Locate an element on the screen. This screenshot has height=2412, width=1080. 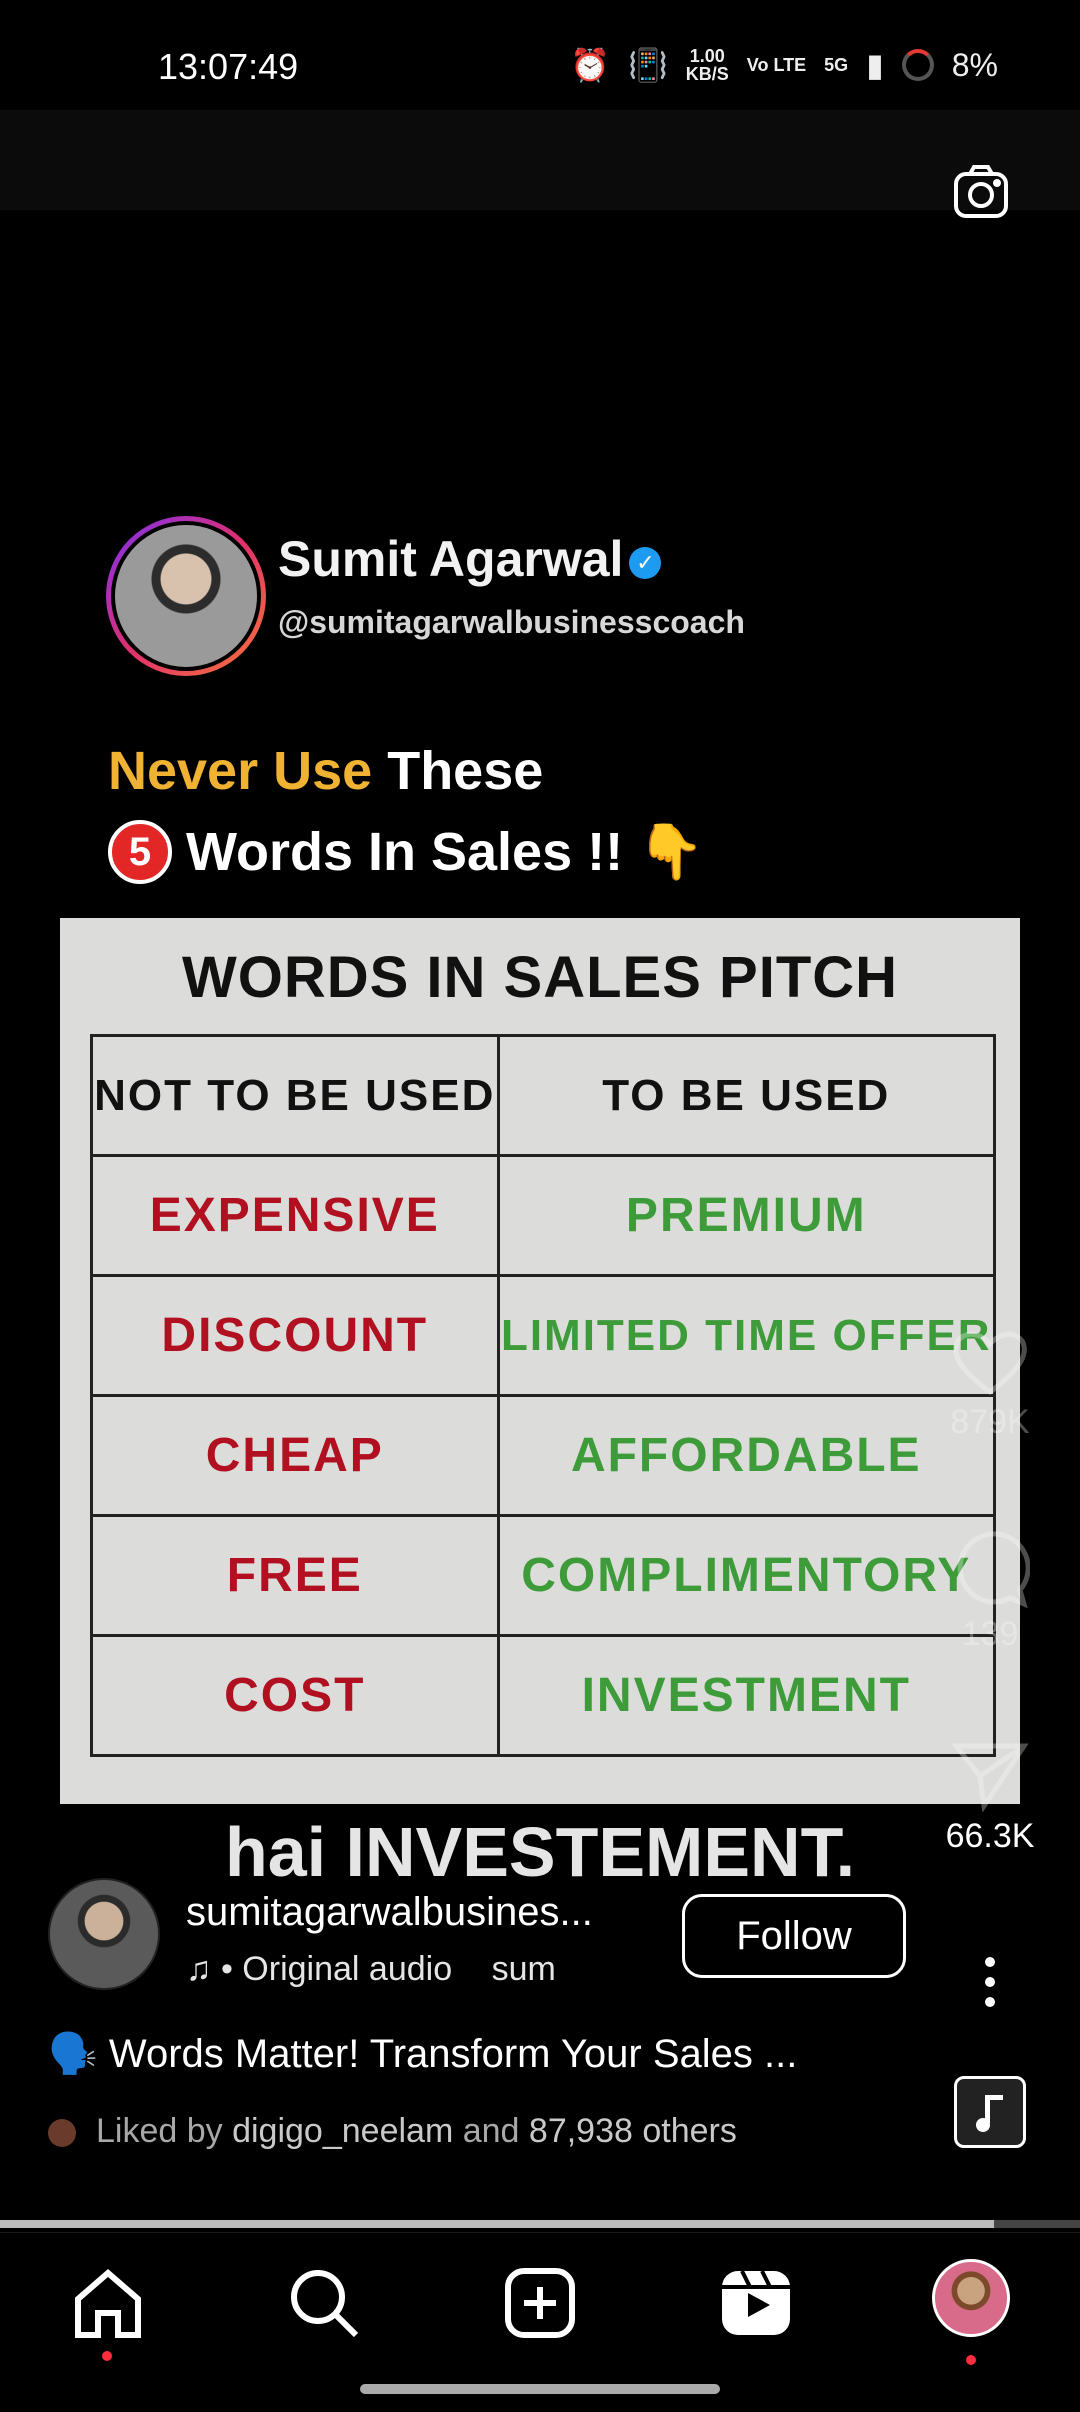
creator-name: Sumit Agarwal ✓ is located at coordinates (470, 559).